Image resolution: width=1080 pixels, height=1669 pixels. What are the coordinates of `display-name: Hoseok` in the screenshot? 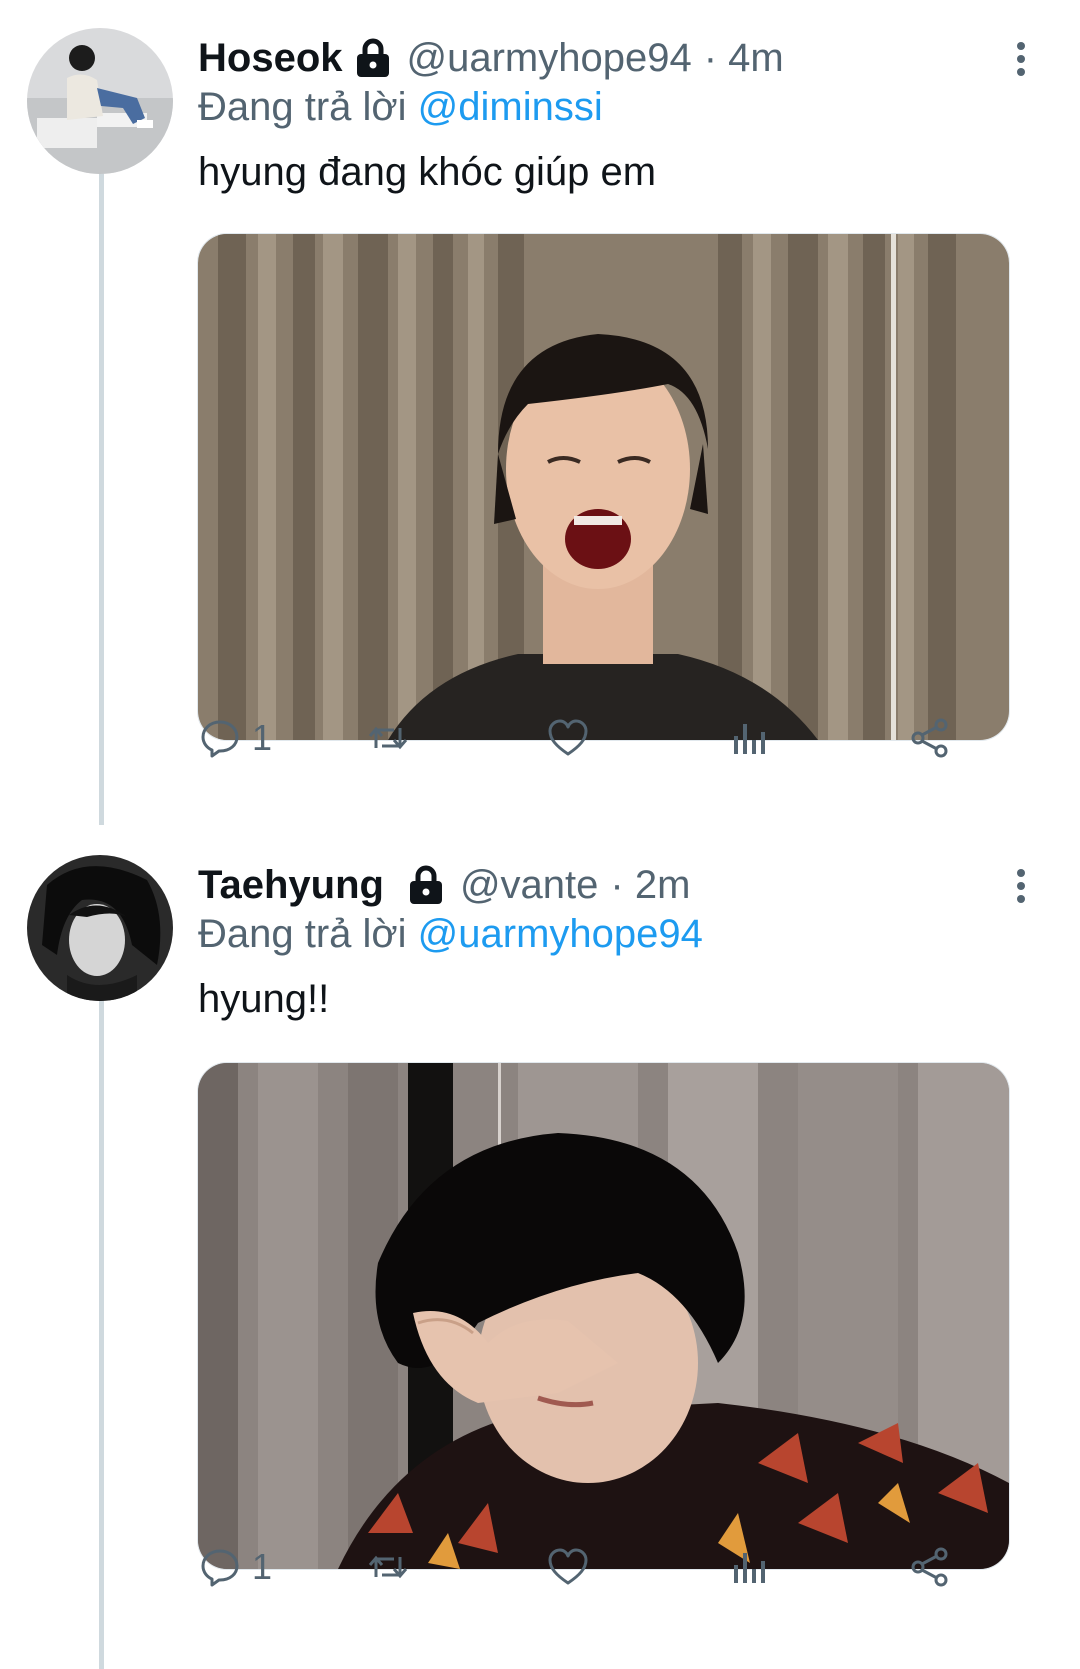 It's located at (270, 58).